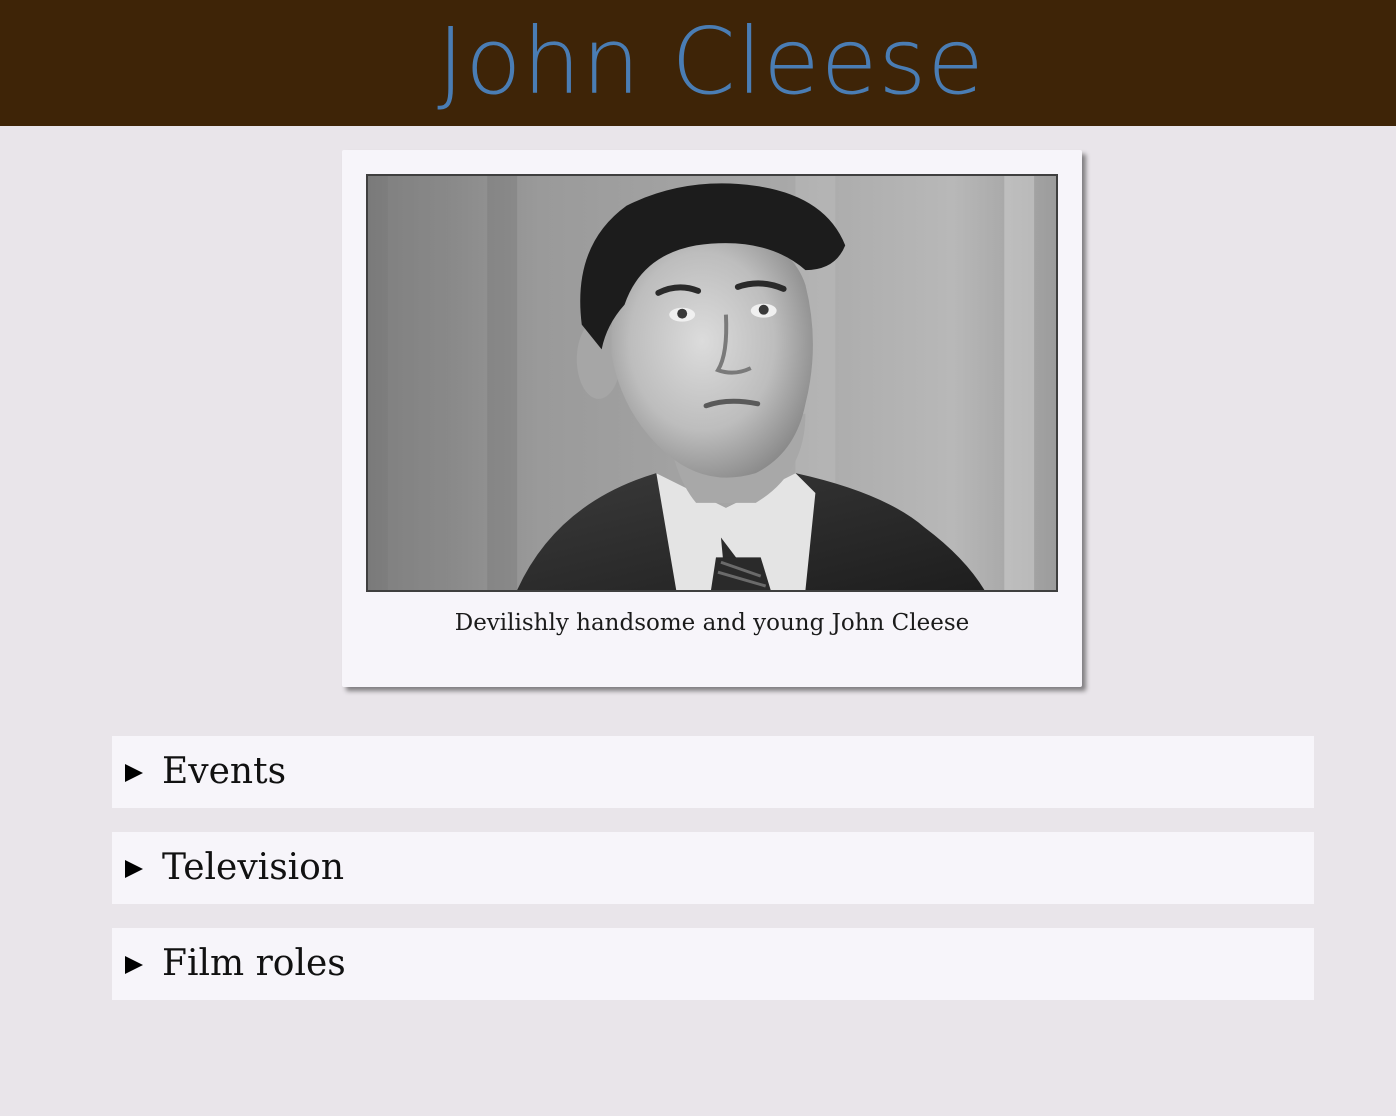 The height and width of the screenshot is (1116, 1396). What do you see at coordinates (254, 963) in the screenshot?
I see `section-label-film-roles: Film roles` at bounding box center [254, 963].